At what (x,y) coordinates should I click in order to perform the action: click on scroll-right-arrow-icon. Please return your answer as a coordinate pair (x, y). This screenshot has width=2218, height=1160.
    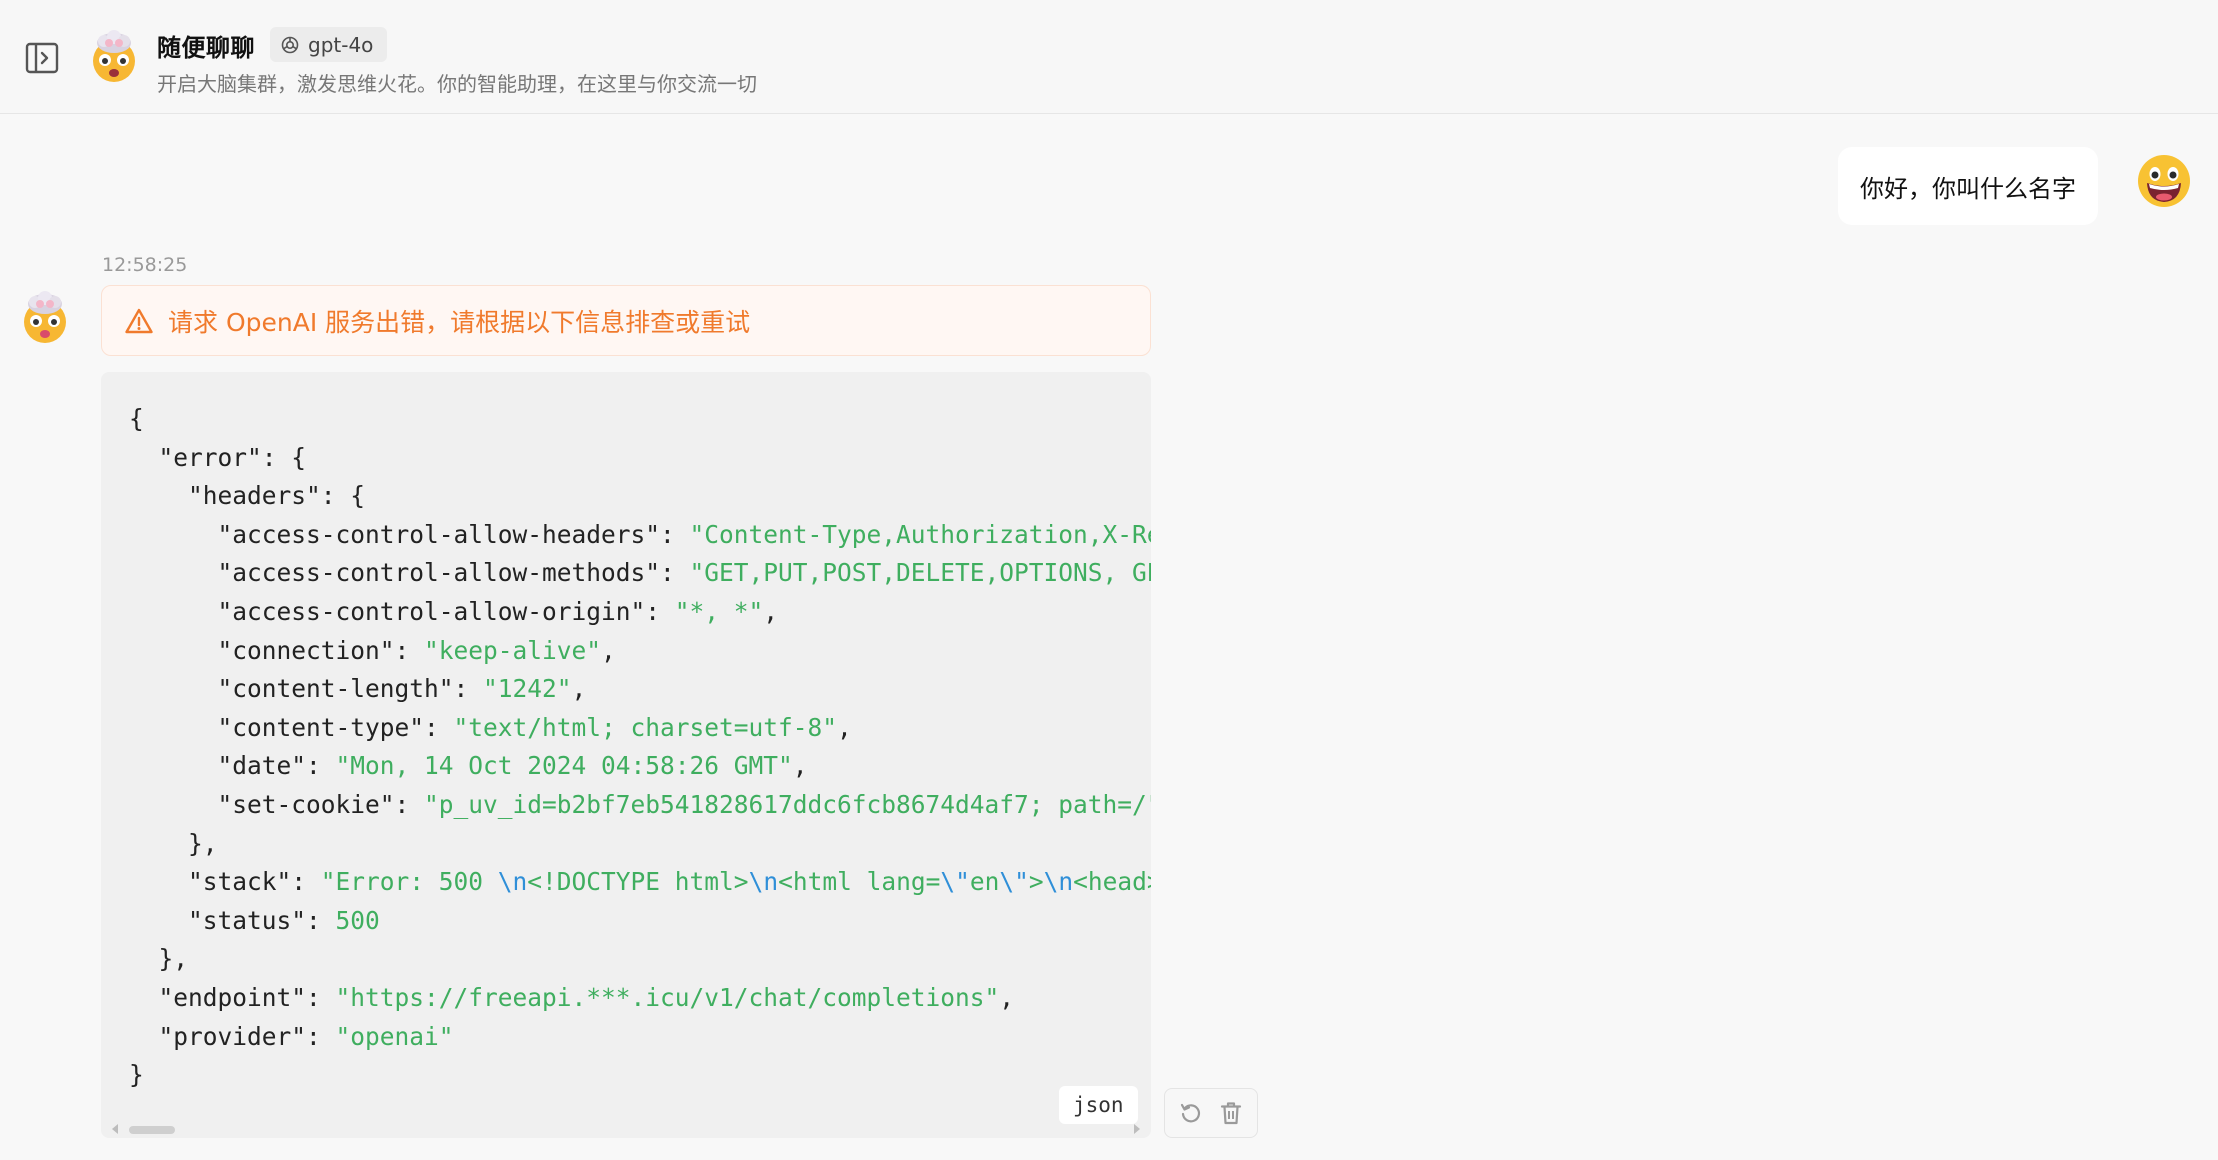
    Looking at the image, I should click on (1137, 1129).